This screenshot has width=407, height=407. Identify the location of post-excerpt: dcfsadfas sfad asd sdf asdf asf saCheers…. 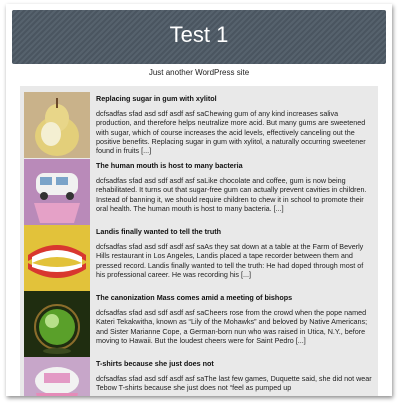
(232, 326).